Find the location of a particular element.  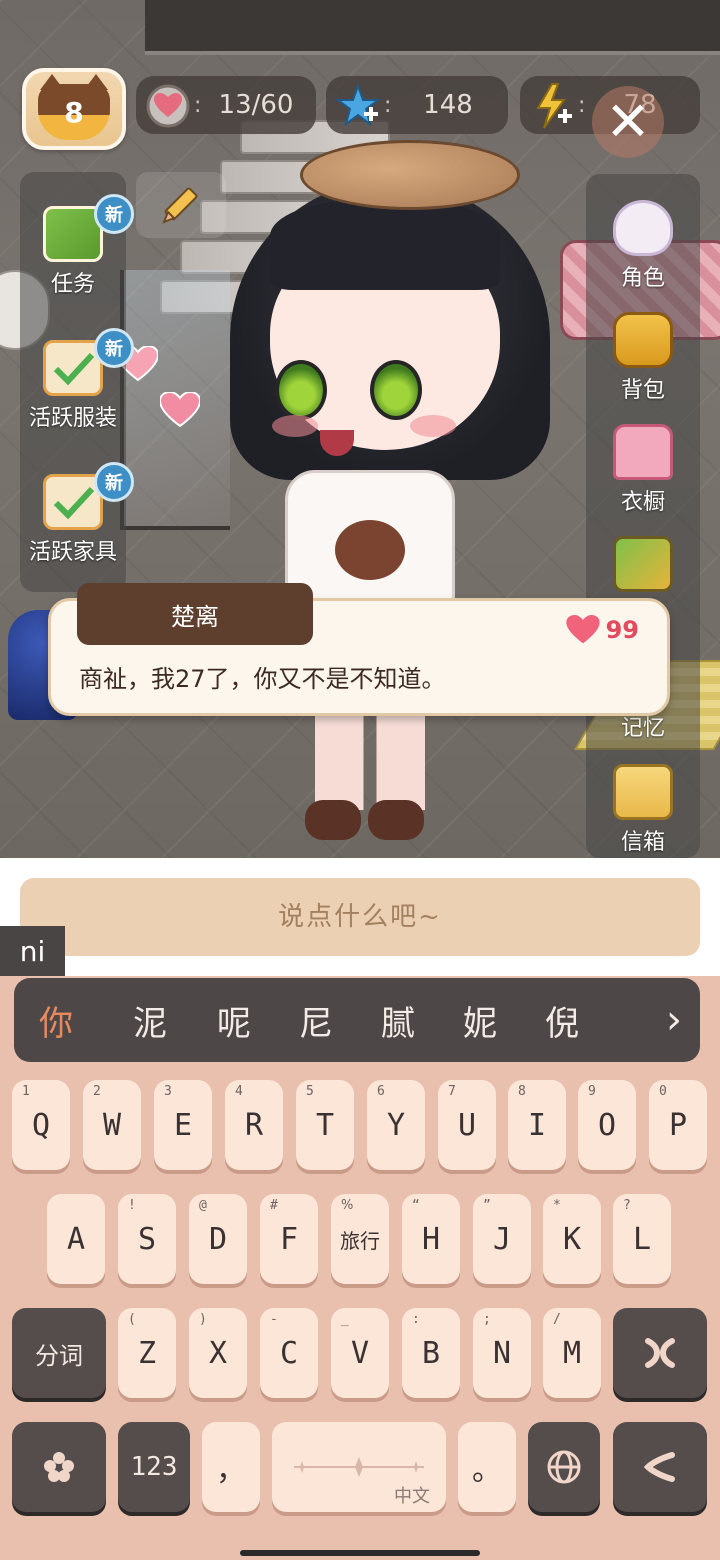

hearts-value: 13/60 is located at coordinates (256, 105).